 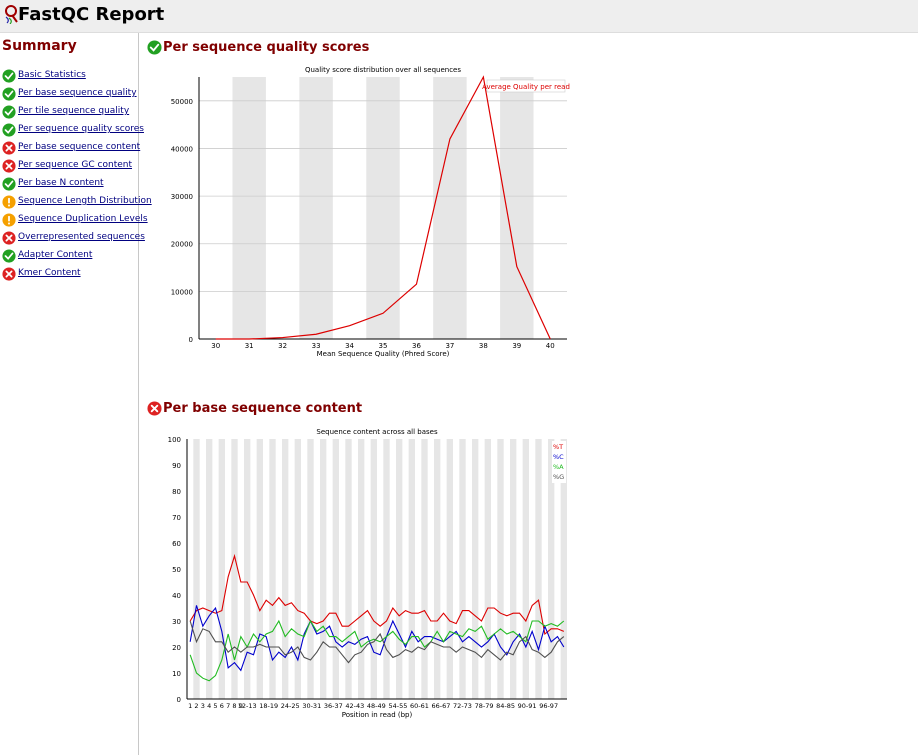 What do you see at coordinates (516, 346) in the screenshot?
I see `x-tick-label: 39` at bounding box center [516, 346].